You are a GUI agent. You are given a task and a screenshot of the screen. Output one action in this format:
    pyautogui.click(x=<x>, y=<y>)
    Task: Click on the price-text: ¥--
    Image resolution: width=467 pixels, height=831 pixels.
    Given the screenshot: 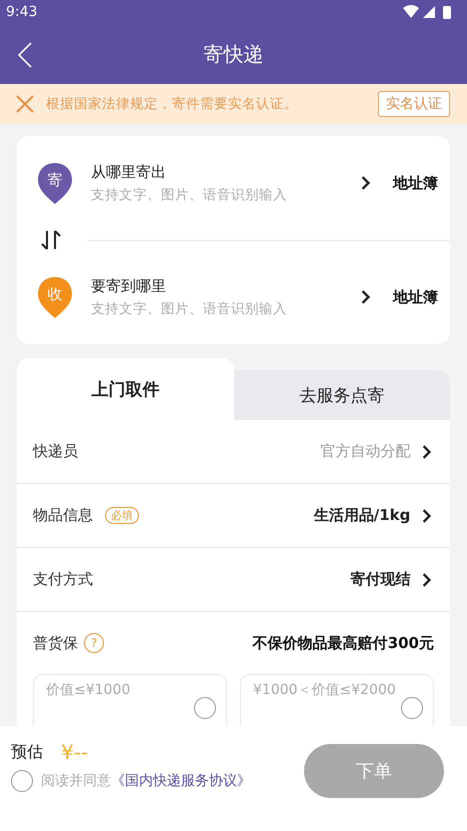 What is the action you would take?
    pyautogui.click(x=74, y=752)
    